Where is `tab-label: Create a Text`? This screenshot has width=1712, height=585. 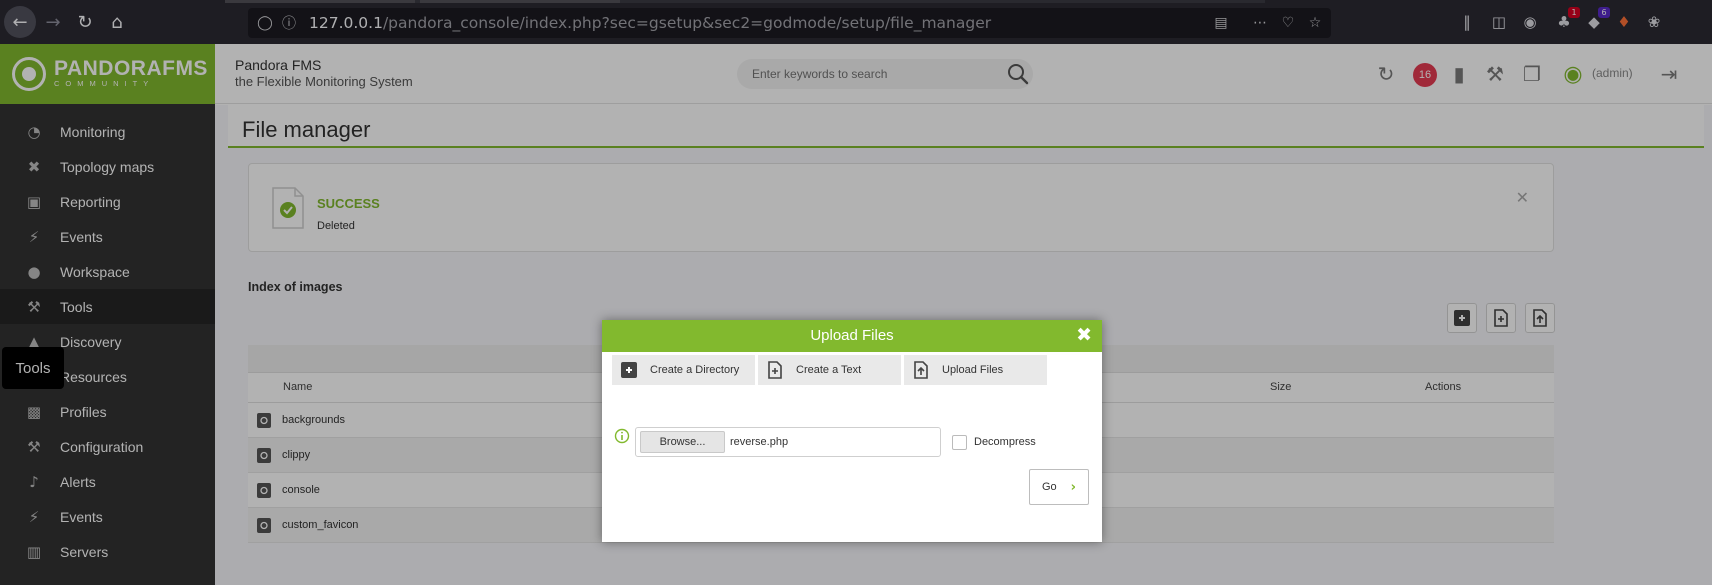
tab-label: Create a Text is located at coordinates (829, 370).